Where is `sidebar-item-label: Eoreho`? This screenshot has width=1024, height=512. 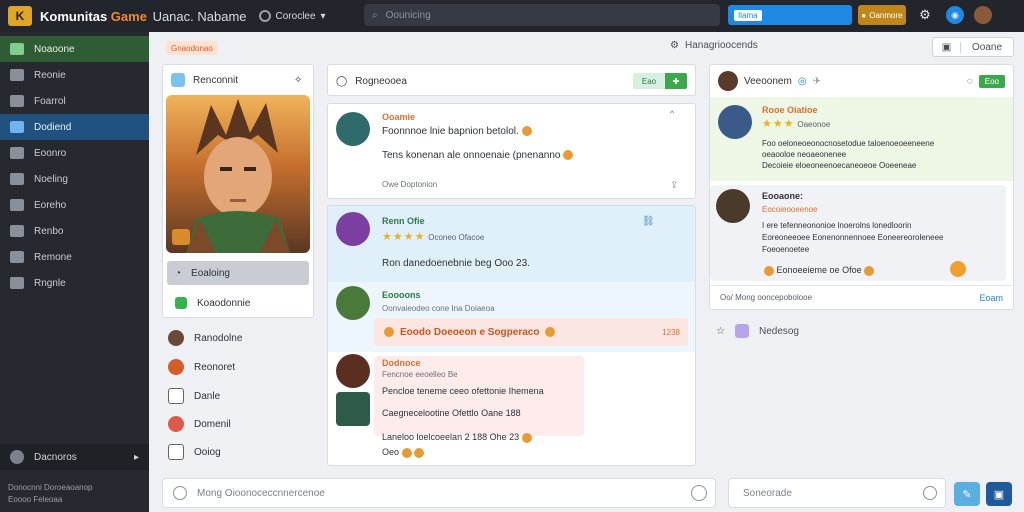
sidebar-item-label: Eoreho is located at coordinates (50, 205).